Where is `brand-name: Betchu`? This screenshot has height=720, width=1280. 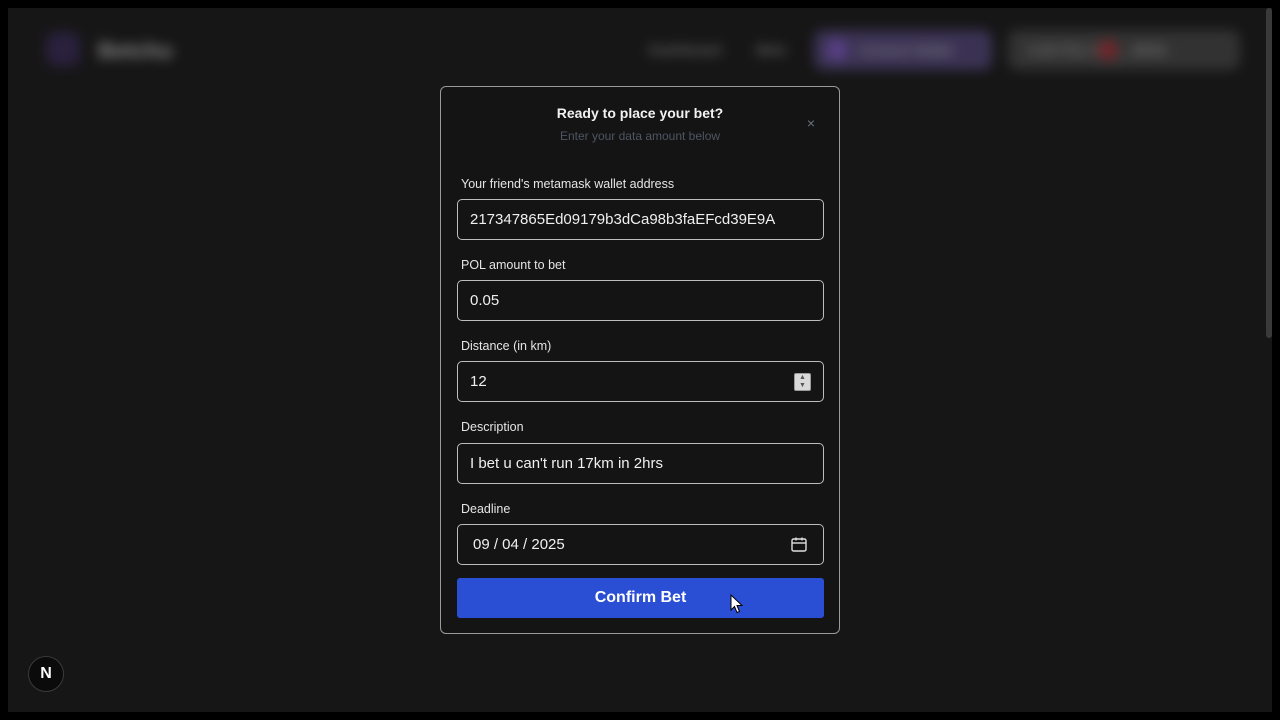
brand-name: Betchu is located at coordinates (135, 50).